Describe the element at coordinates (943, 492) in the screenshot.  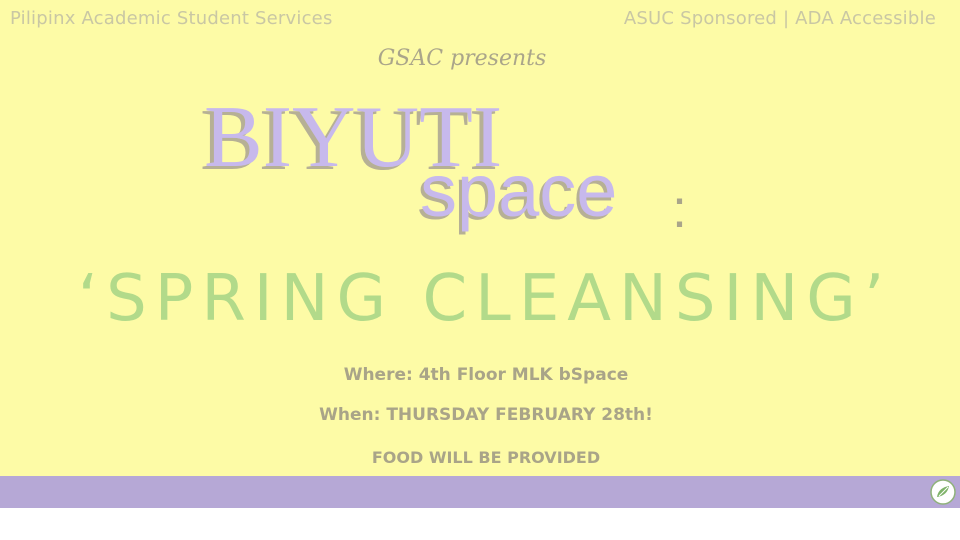
I see `leaf-logo-icon` at that location.